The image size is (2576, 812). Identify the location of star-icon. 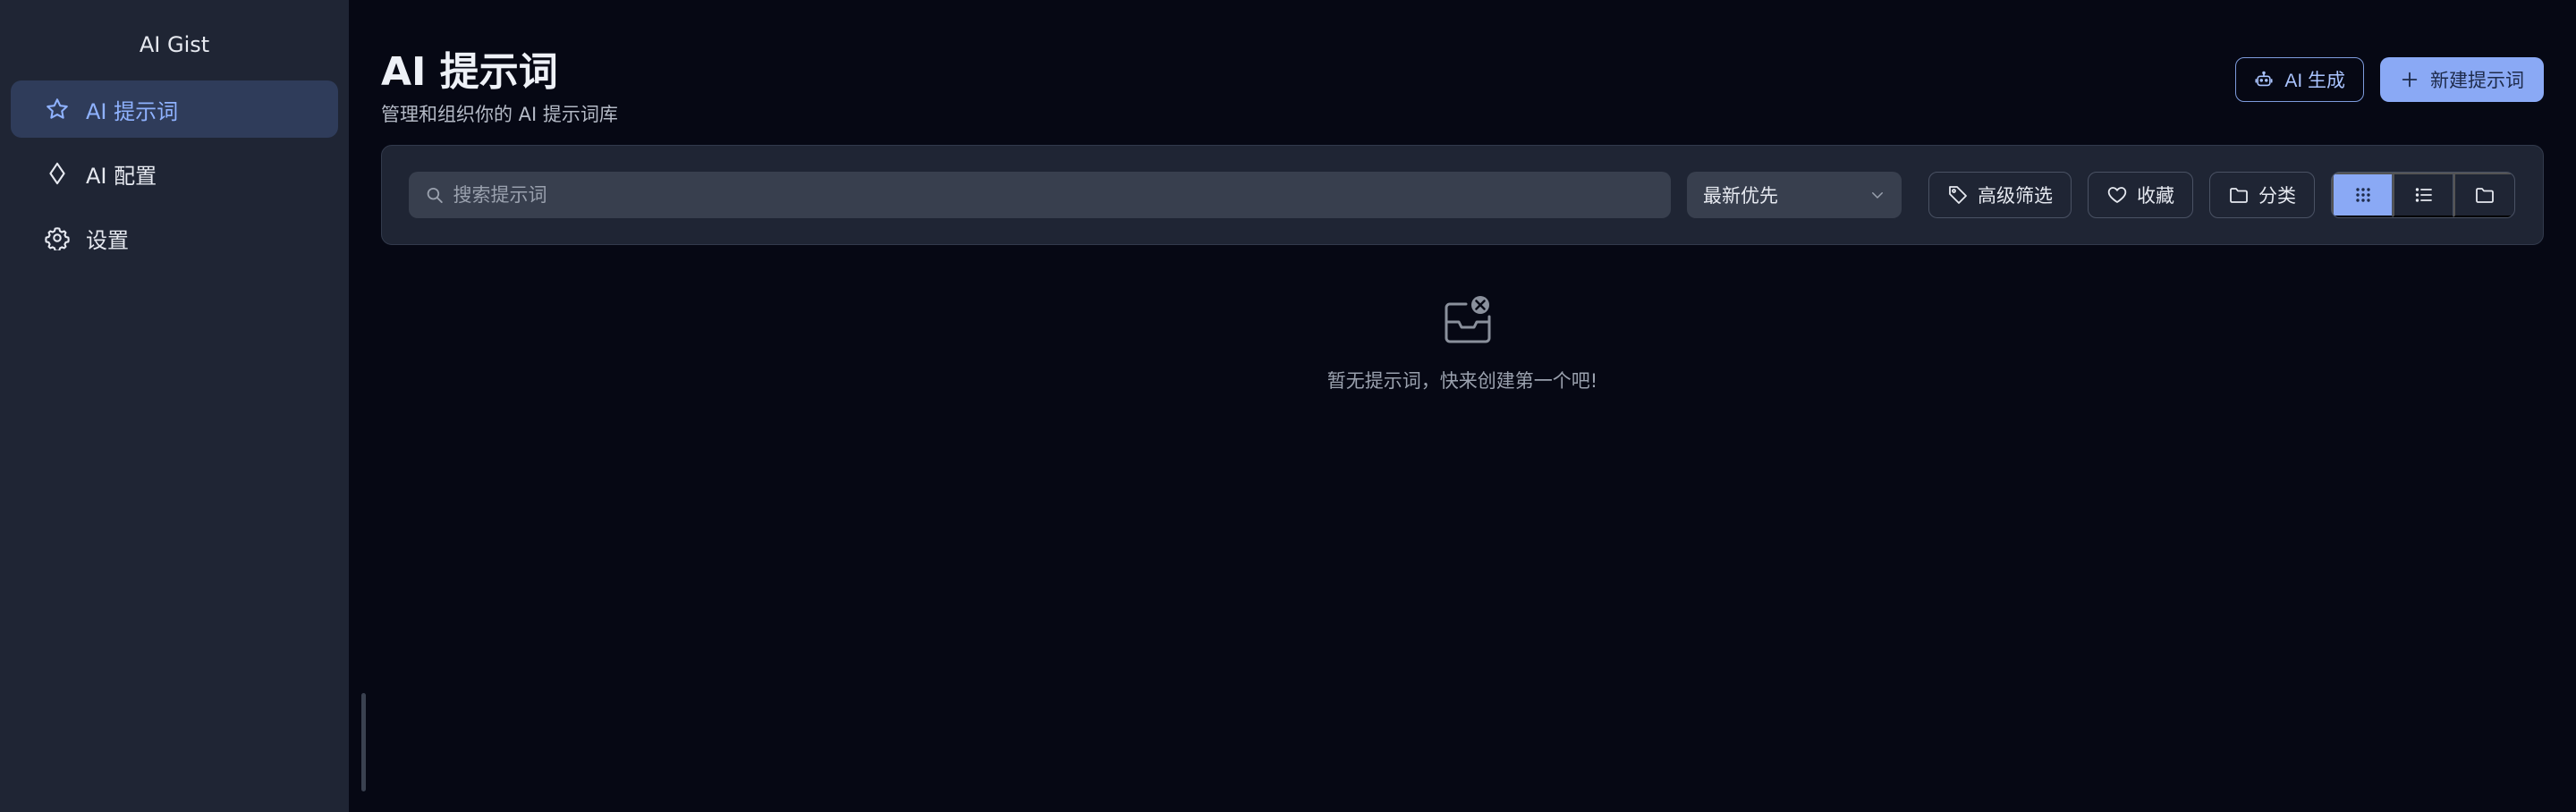
(57, 109).